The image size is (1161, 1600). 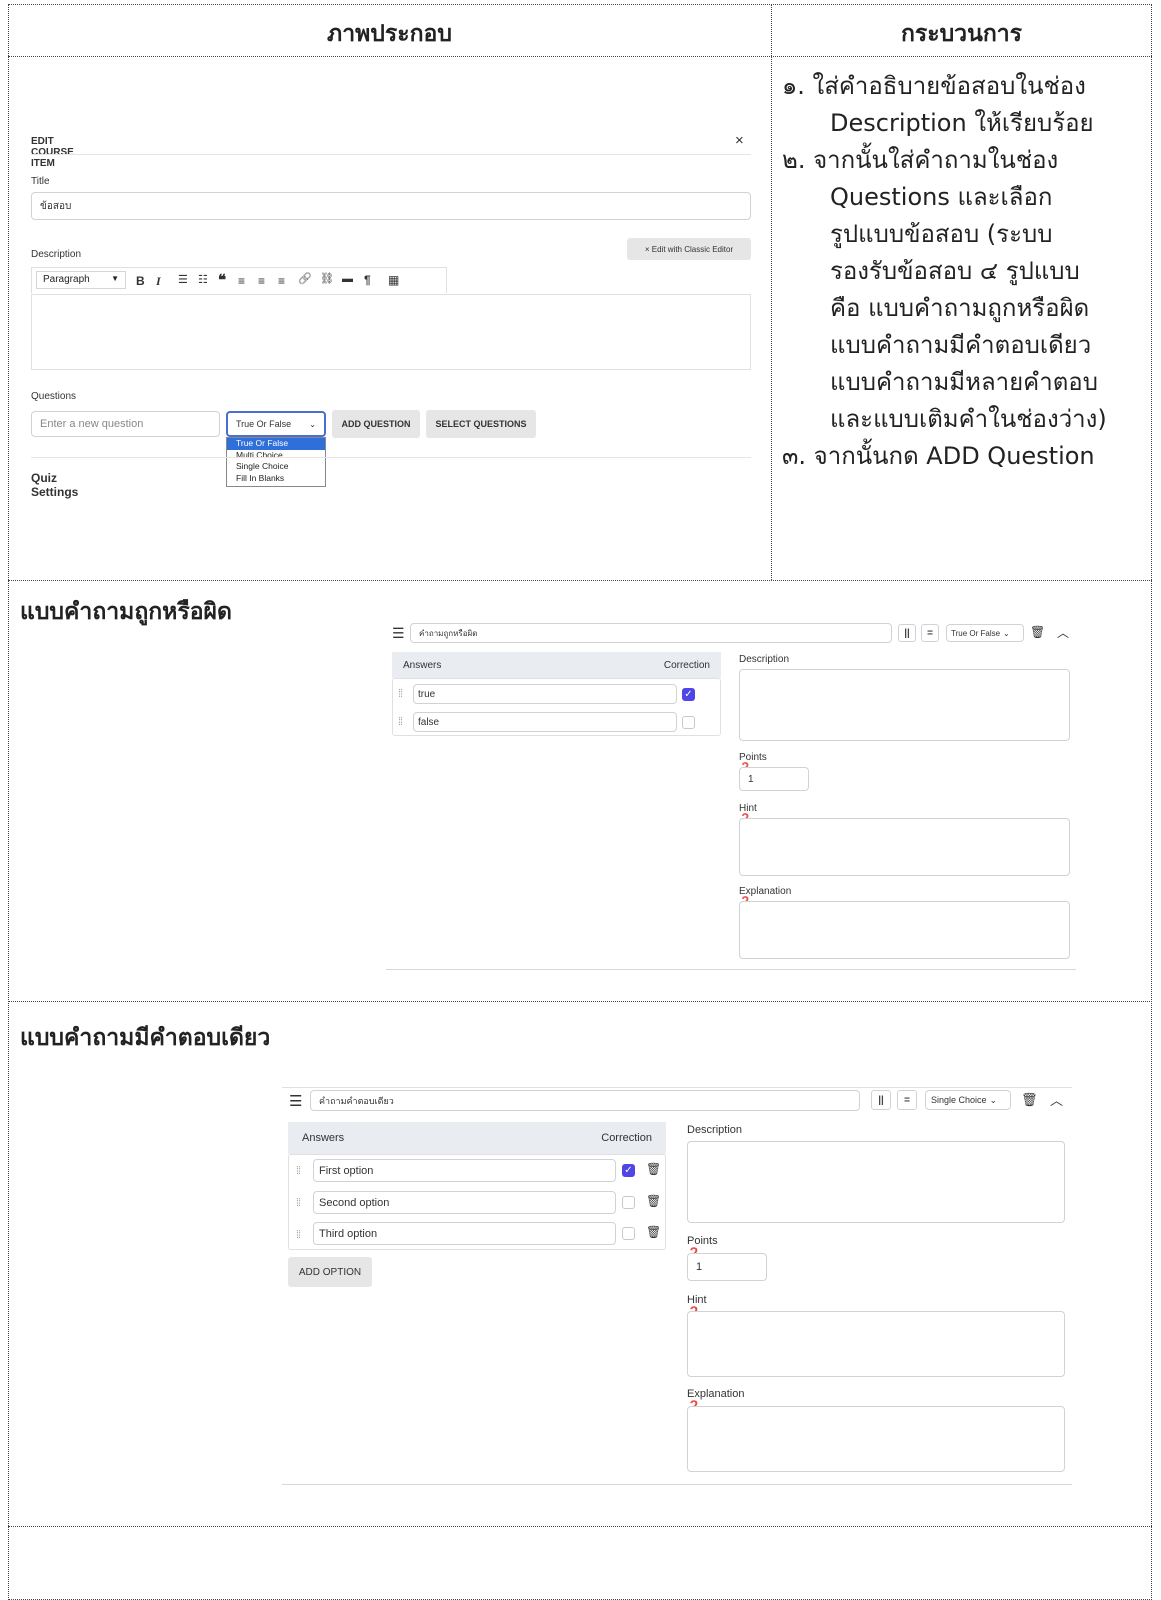 I want to click on questions-label: Questions, so click(x=54, y=396).